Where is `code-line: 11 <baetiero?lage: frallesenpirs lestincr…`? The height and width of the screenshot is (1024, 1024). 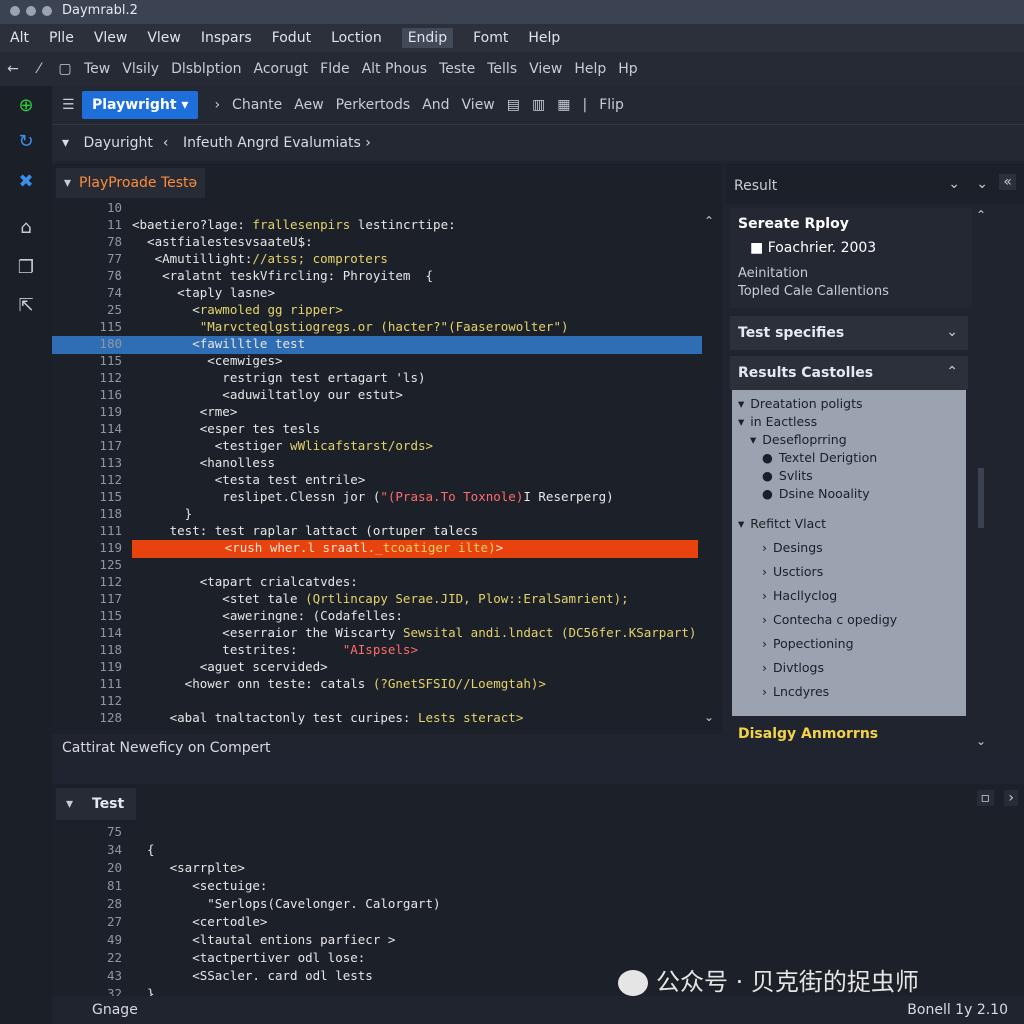 code-line: 11 <baetiero?lage: frallesenpirs lestincr… is located at coordinates (377, 226).